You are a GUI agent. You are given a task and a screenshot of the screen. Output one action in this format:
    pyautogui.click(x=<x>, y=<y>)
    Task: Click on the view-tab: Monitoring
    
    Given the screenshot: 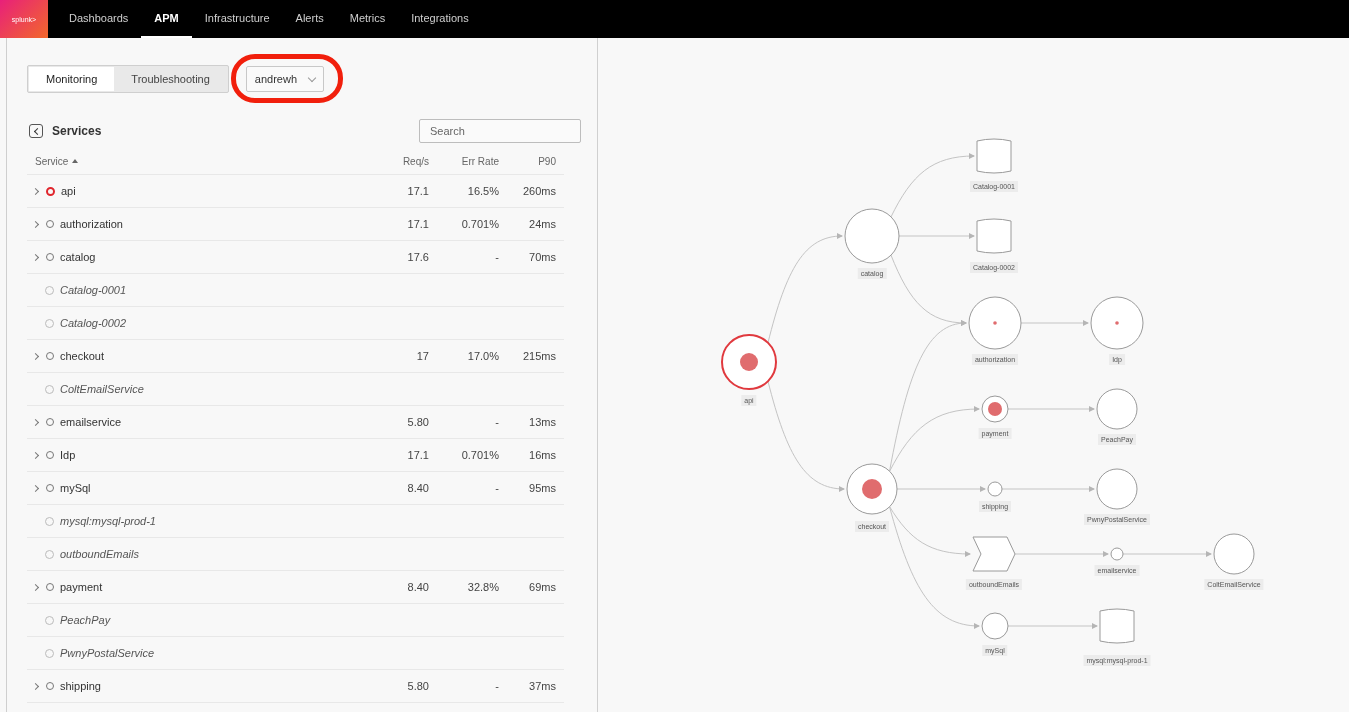 What is the action you would take?
    pyautogui.click(x=72, y=79)
    